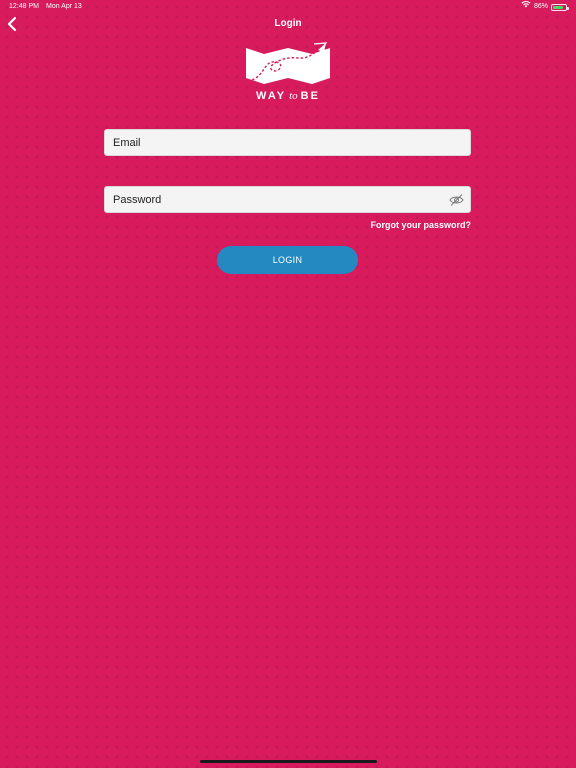  I want to click on eye-slash-icon, so click(456, 200).